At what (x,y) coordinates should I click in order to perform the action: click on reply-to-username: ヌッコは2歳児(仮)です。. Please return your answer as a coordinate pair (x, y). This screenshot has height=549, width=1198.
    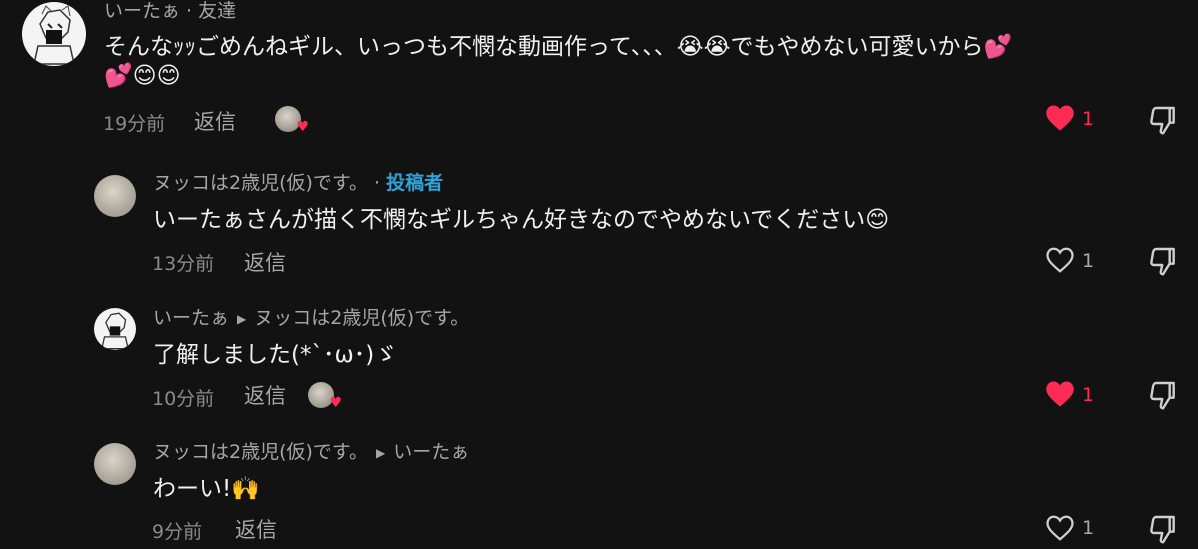
    Looking at the image, I should click on (361, 318).